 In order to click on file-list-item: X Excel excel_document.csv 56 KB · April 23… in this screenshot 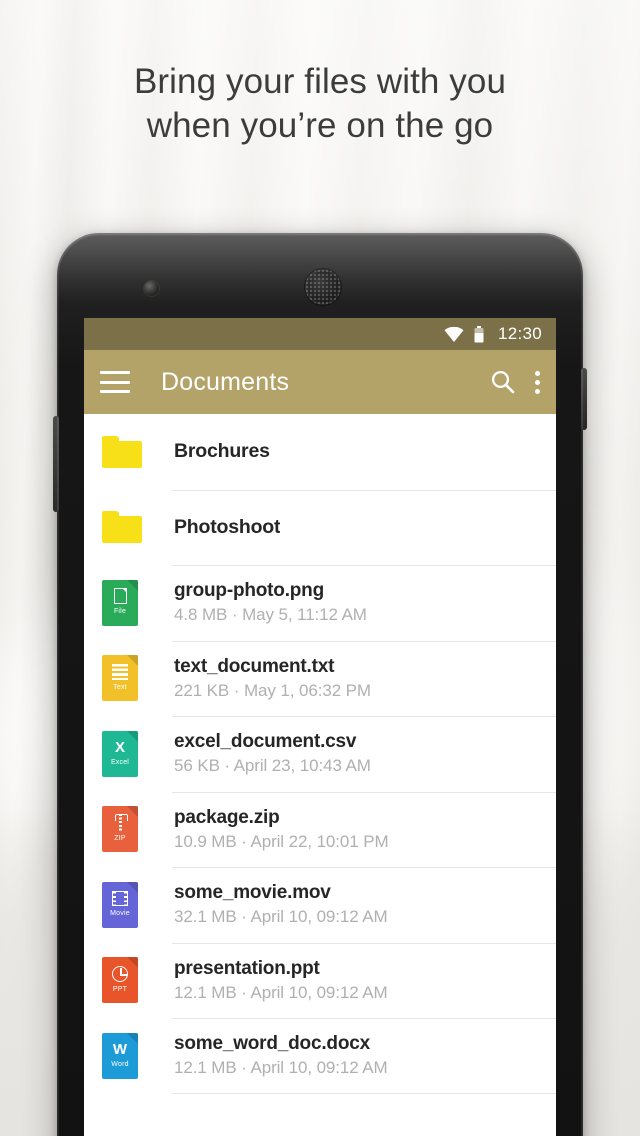, I will do `click(320, 754)`.